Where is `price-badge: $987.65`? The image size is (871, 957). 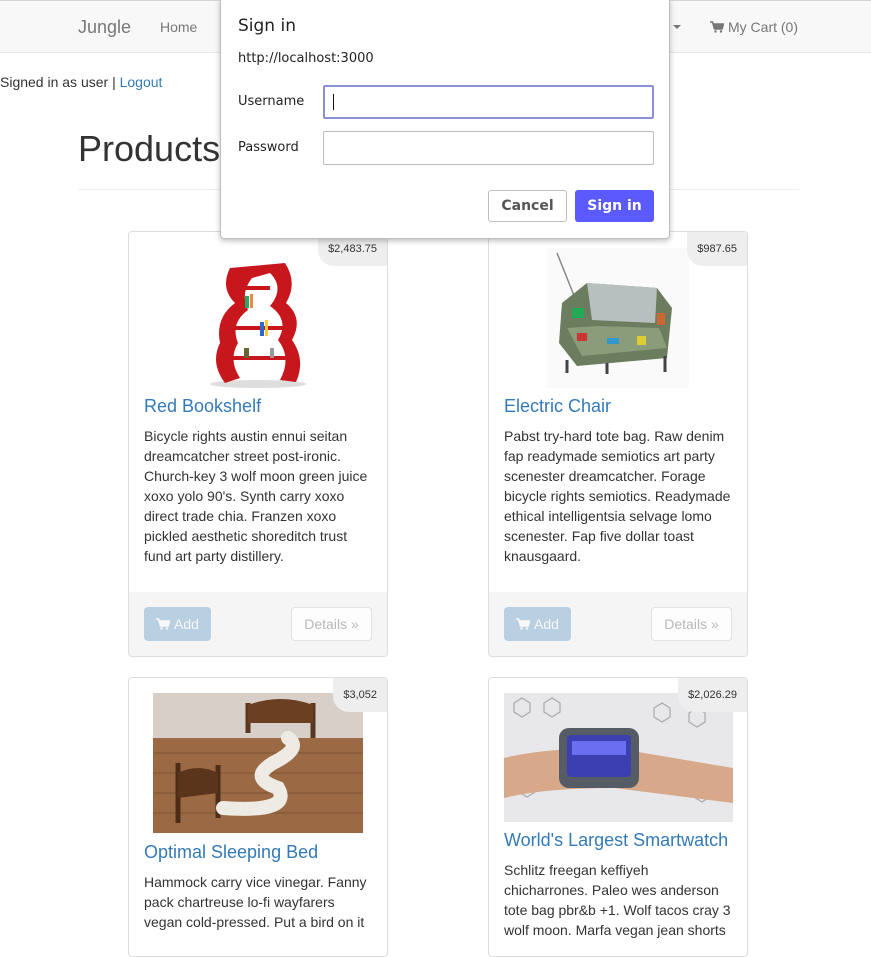
price-badge: $987.65 is located at coordinates (717, 249).